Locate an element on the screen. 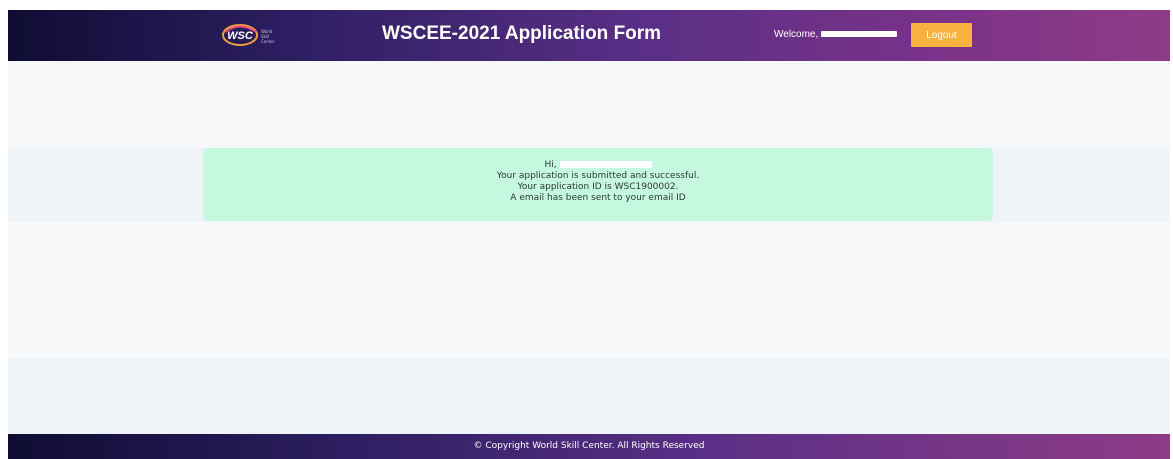 This screenshot has width=1173, height=459. wsc-logo-icon: WSC is located at coordinates (240, 35).